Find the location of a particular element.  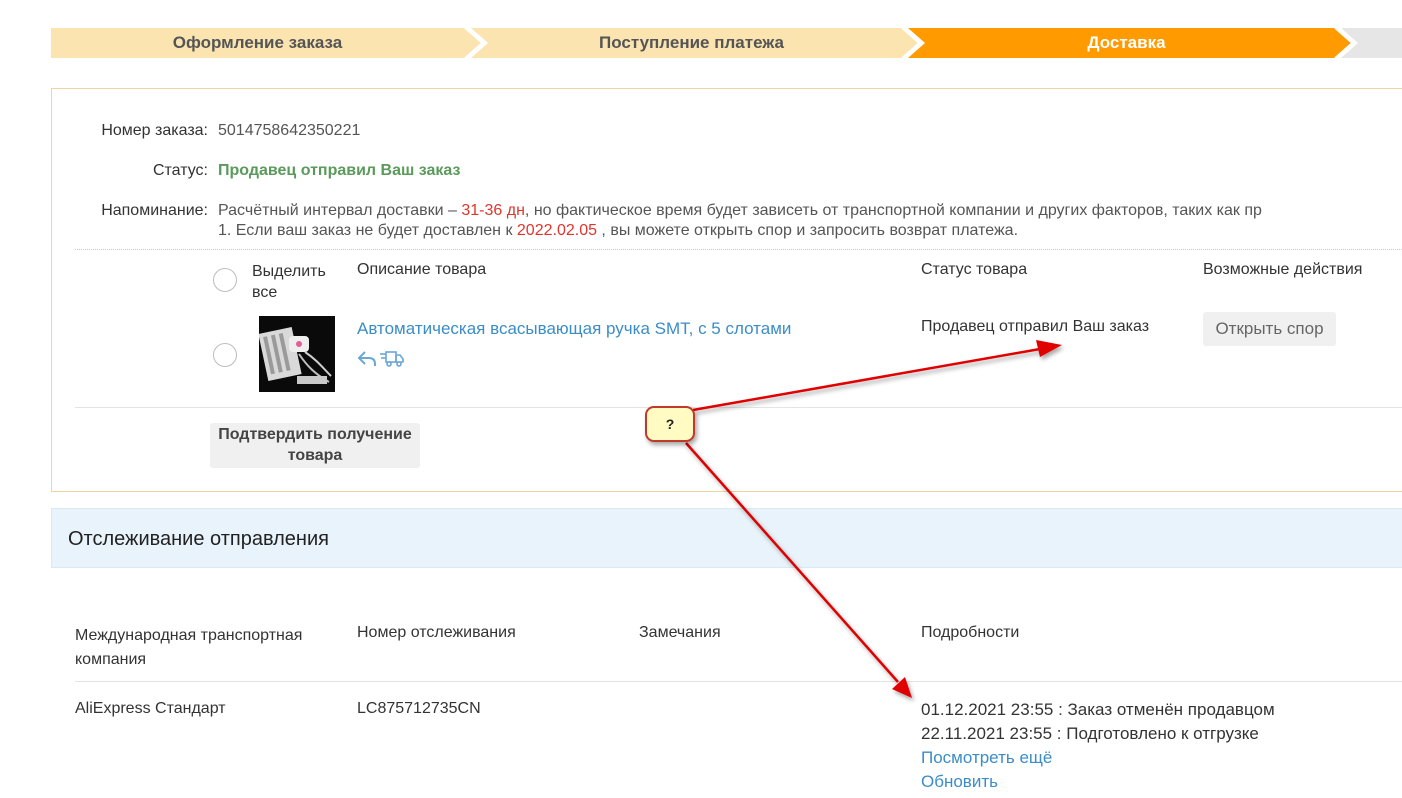

tracking-column-company: Международная транспортная компания is located at coordinates (189, 647).